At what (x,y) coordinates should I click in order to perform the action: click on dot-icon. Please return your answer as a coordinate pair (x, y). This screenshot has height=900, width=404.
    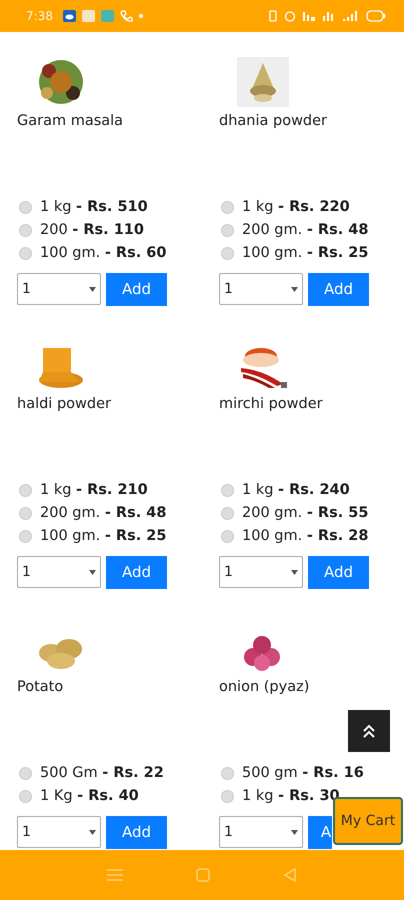
    Looking at the image, I should click on (140, 16).